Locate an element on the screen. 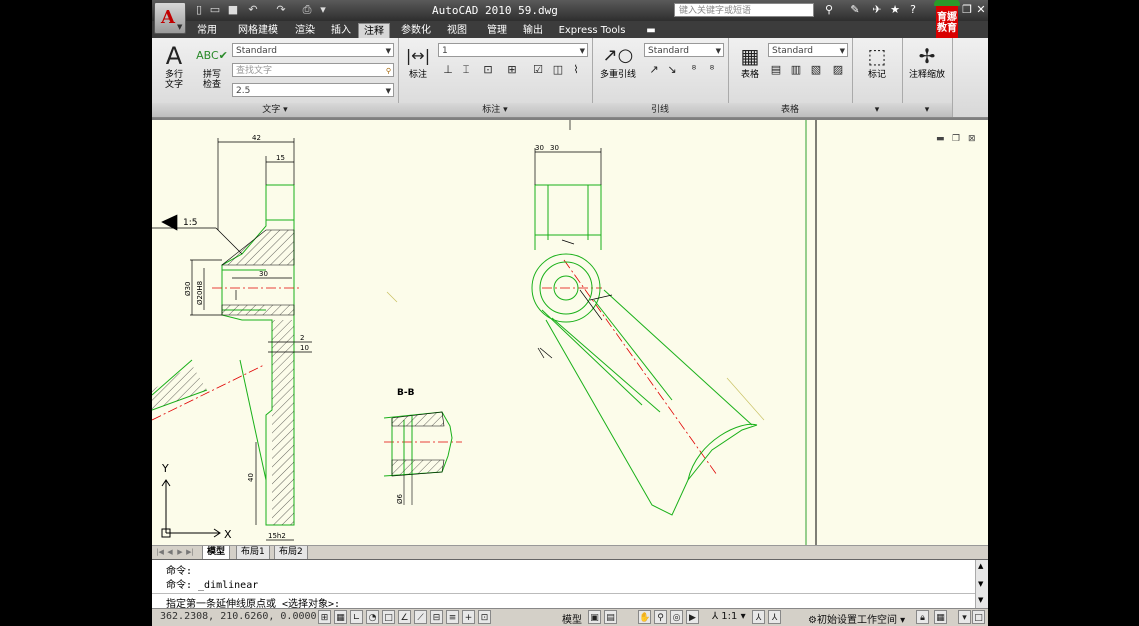 Image resolution: width=1139 pixels, height=626 pixels. remove-leader-icon: ↘ is located at coordinates (672, 70).